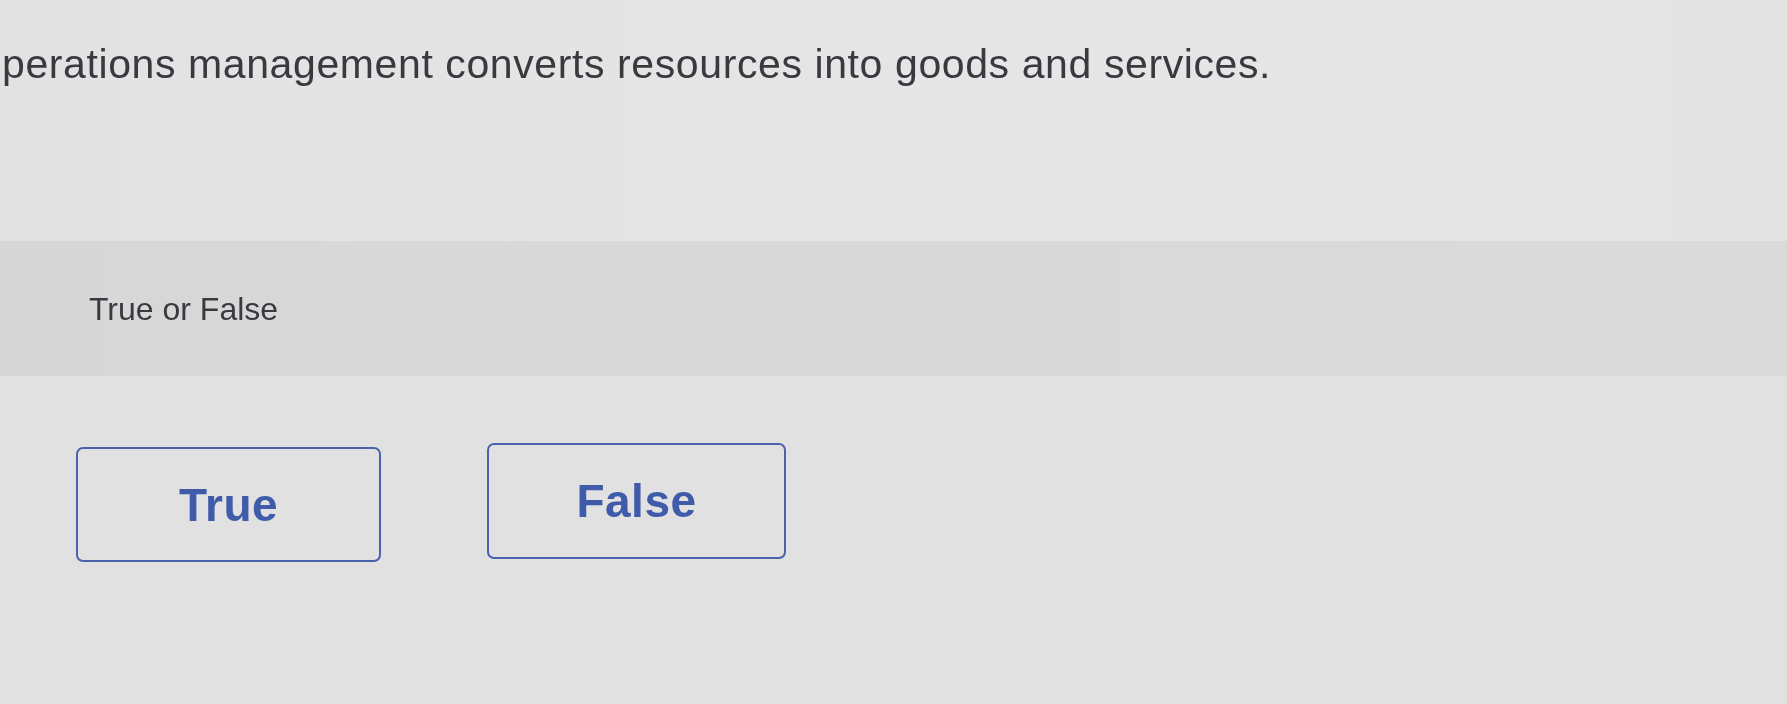 This screenshot has height=704, width=1787. I want to click on choice-button: False, so click(636, 501).